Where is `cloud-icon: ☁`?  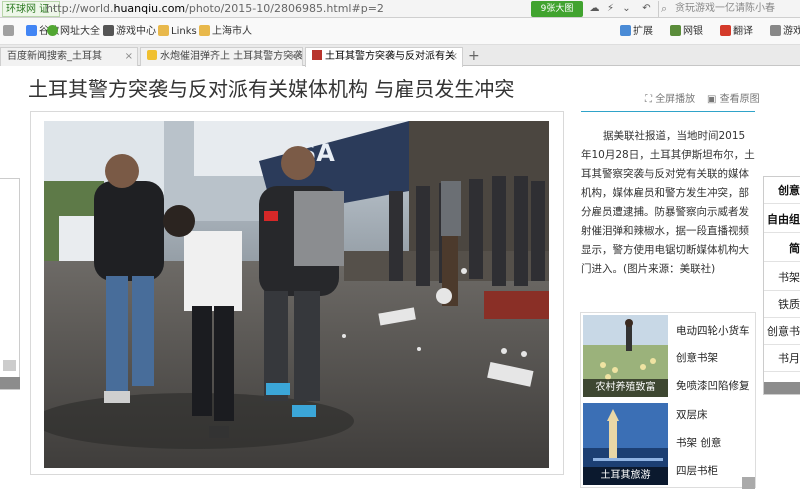
cloud-icon: ☁ is located at coordinates (594, 8).